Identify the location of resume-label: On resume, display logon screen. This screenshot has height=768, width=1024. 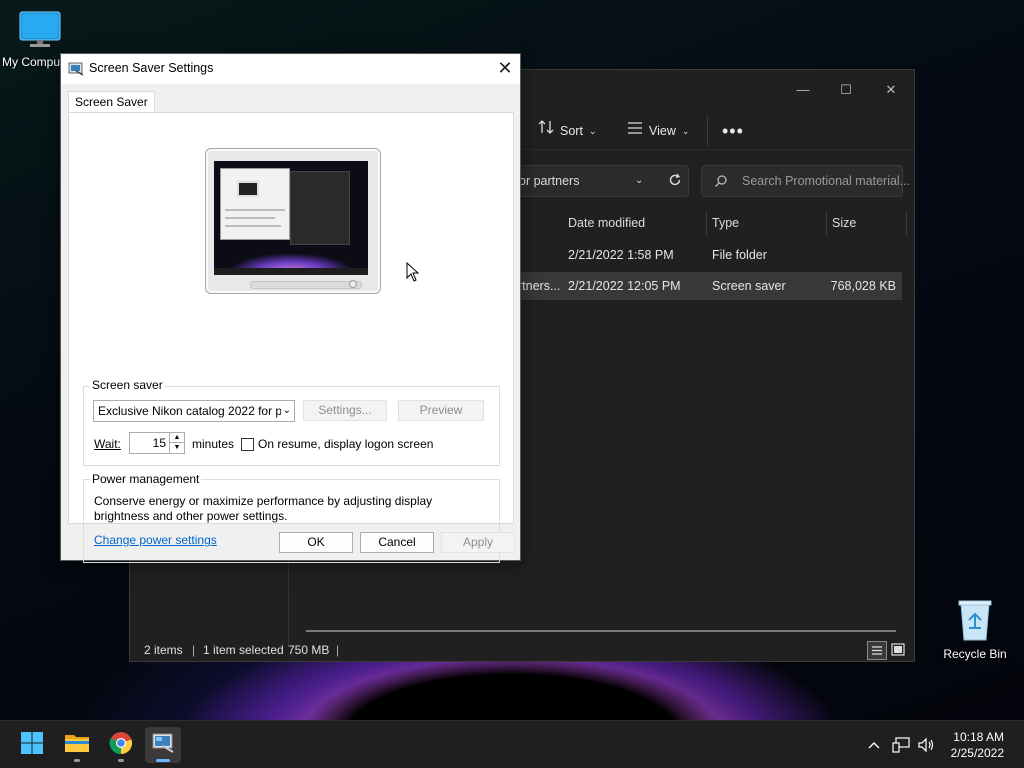
(345, 444).